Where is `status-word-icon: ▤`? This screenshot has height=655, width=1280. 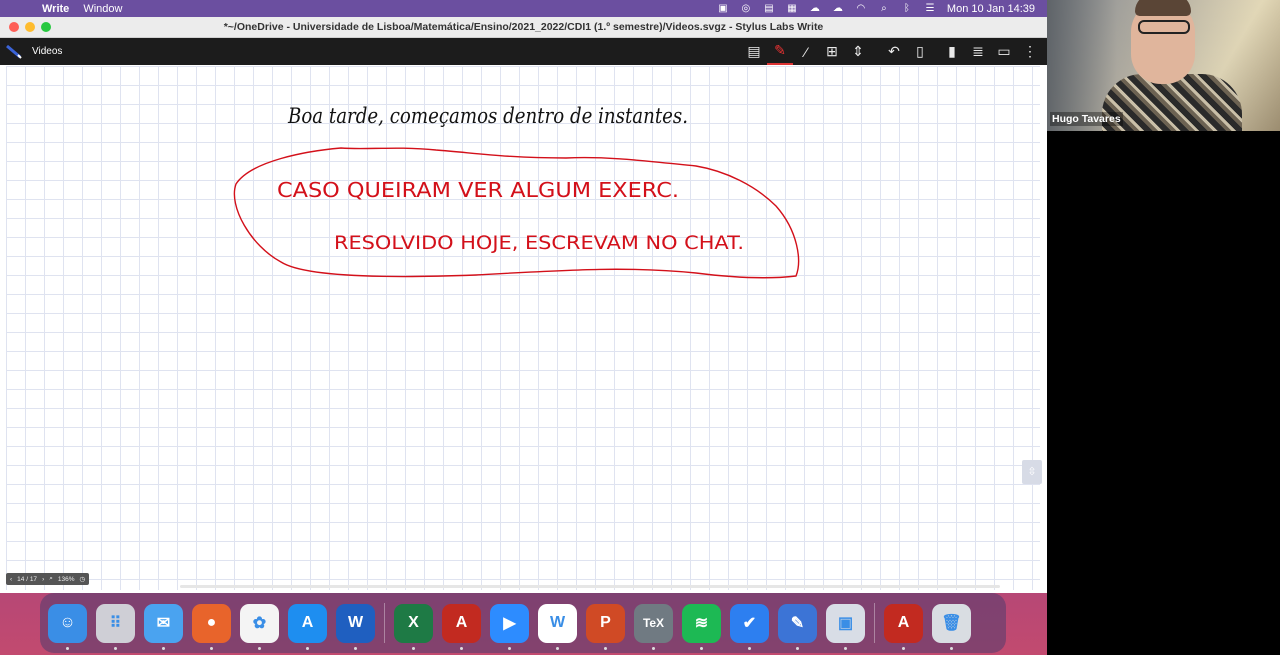 status-word-icon: ▤ is located at coordinates (769, 8).